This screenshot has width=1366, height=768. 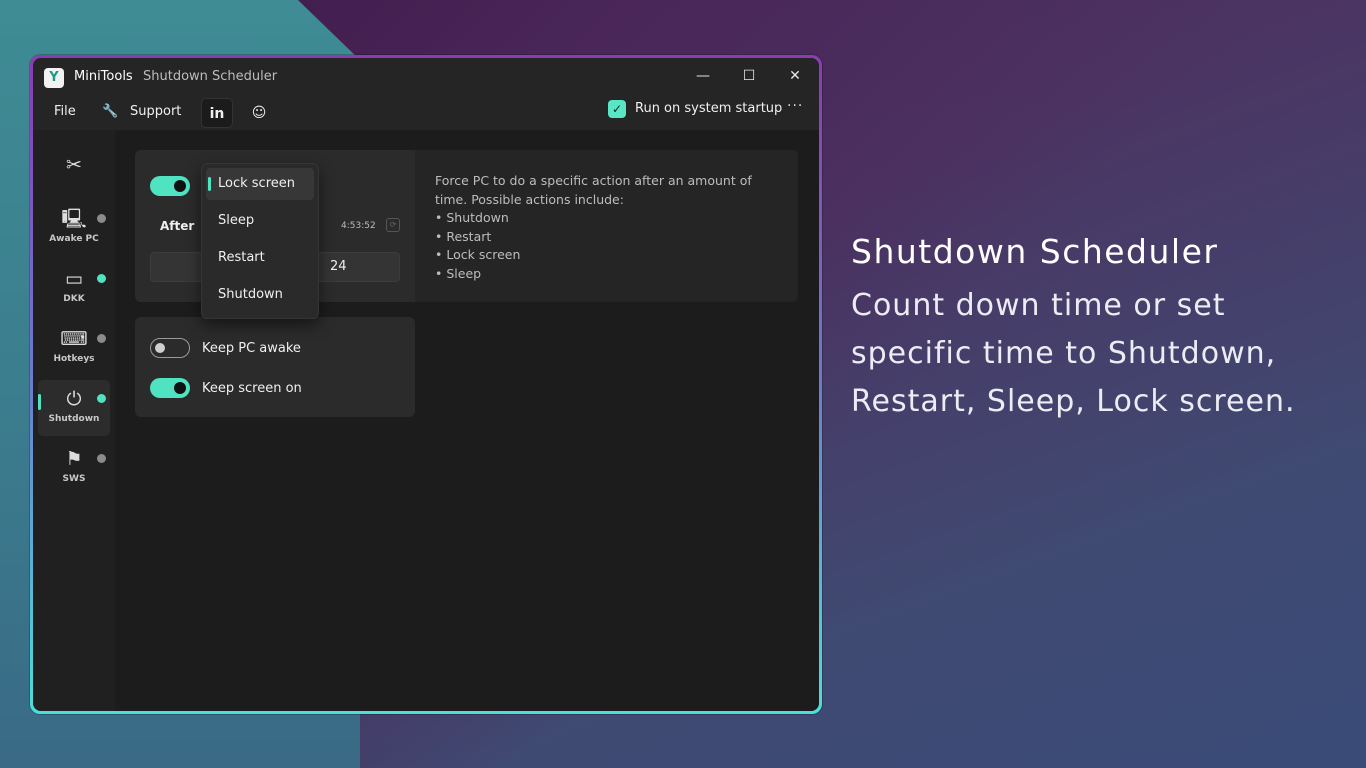 I want to click on time-readout: 4:53:52, so click(x=358, y=226).